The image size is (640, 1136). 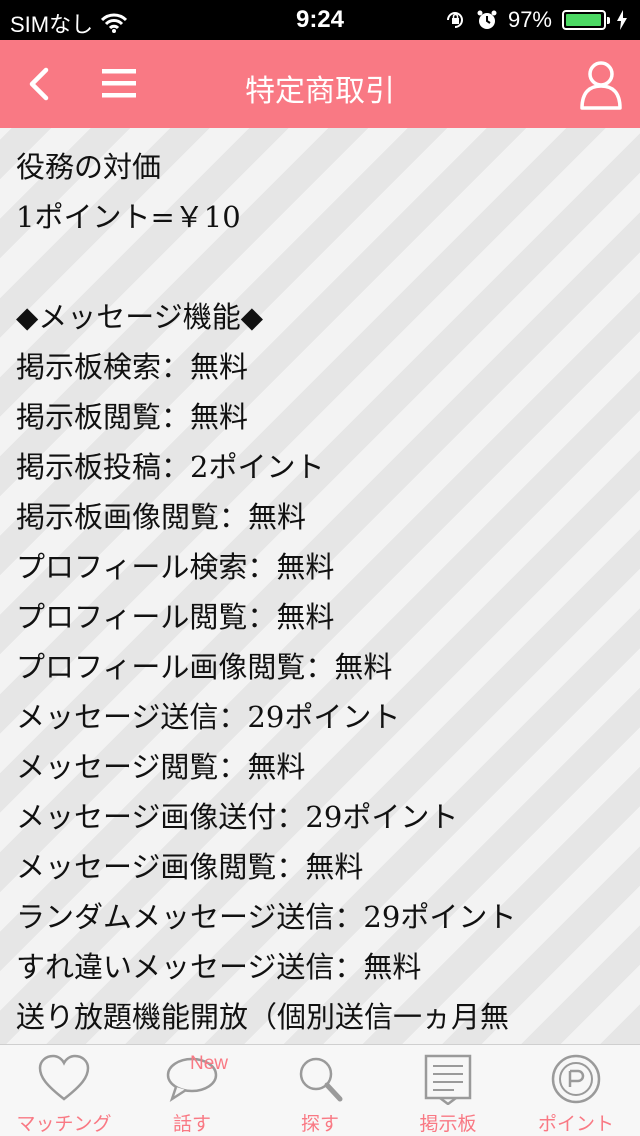 I want to click on coin-icon, so click(x=576, y=1079).